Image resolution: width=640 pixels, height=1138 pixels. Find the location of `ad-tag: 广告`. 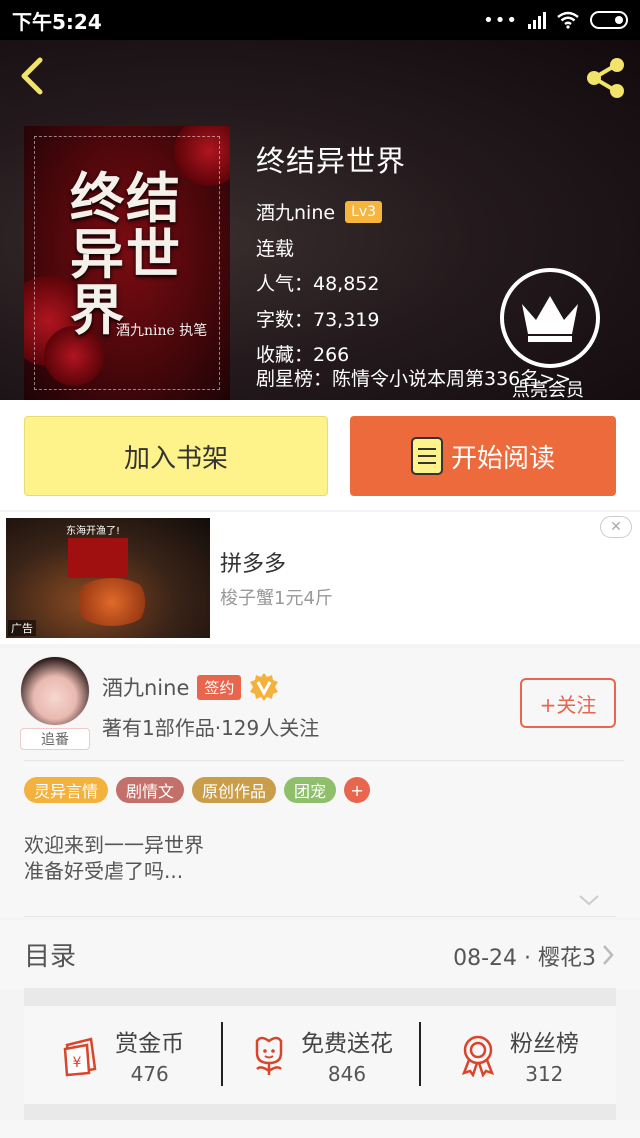

ad-tag: 广告 is located at coordinates (22, 628).